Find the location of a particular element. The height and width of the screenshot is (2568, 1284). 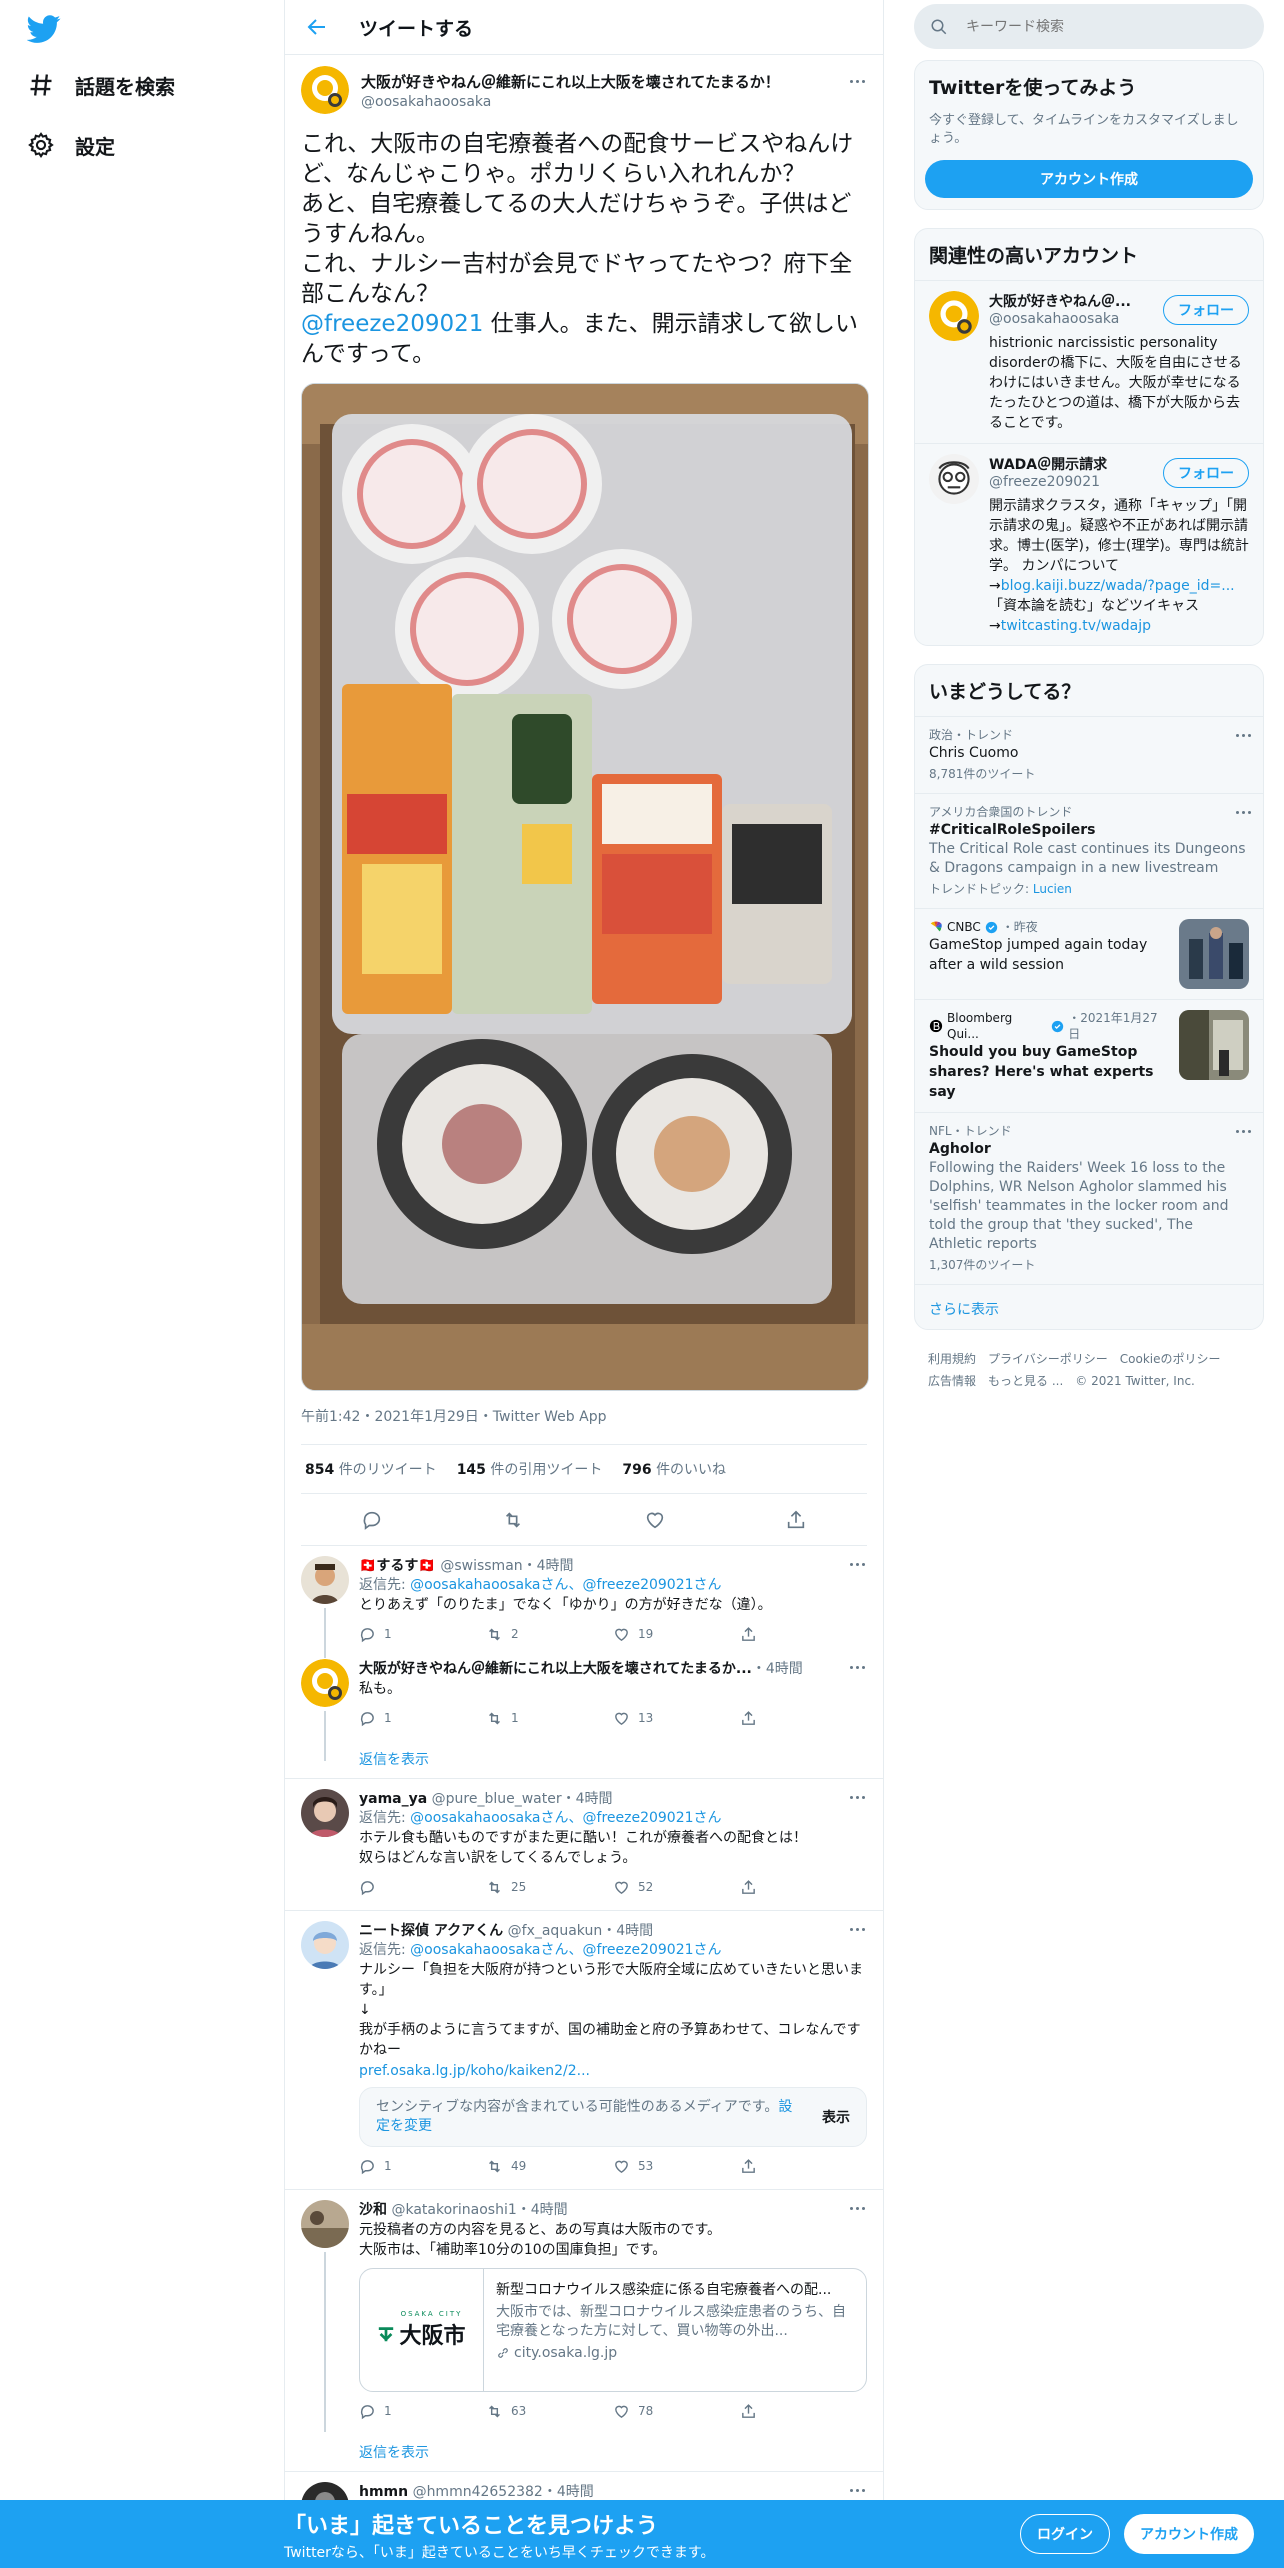

reply-author-name: yama_ya is located at coordinates (393, 1799).